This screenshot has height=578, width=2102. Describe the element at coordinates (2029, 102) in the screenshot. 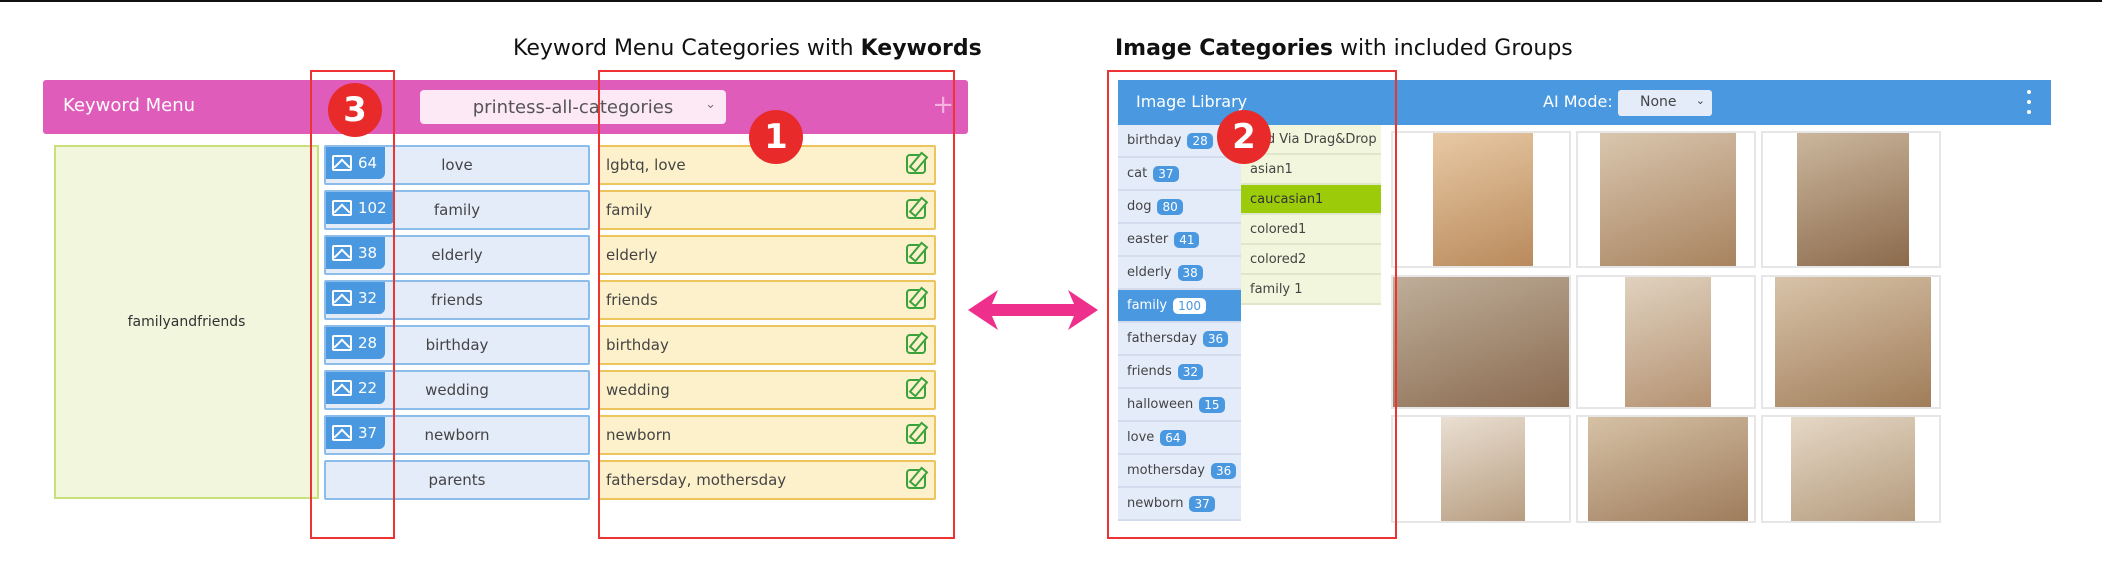

I see `more-options-icon` at that location.